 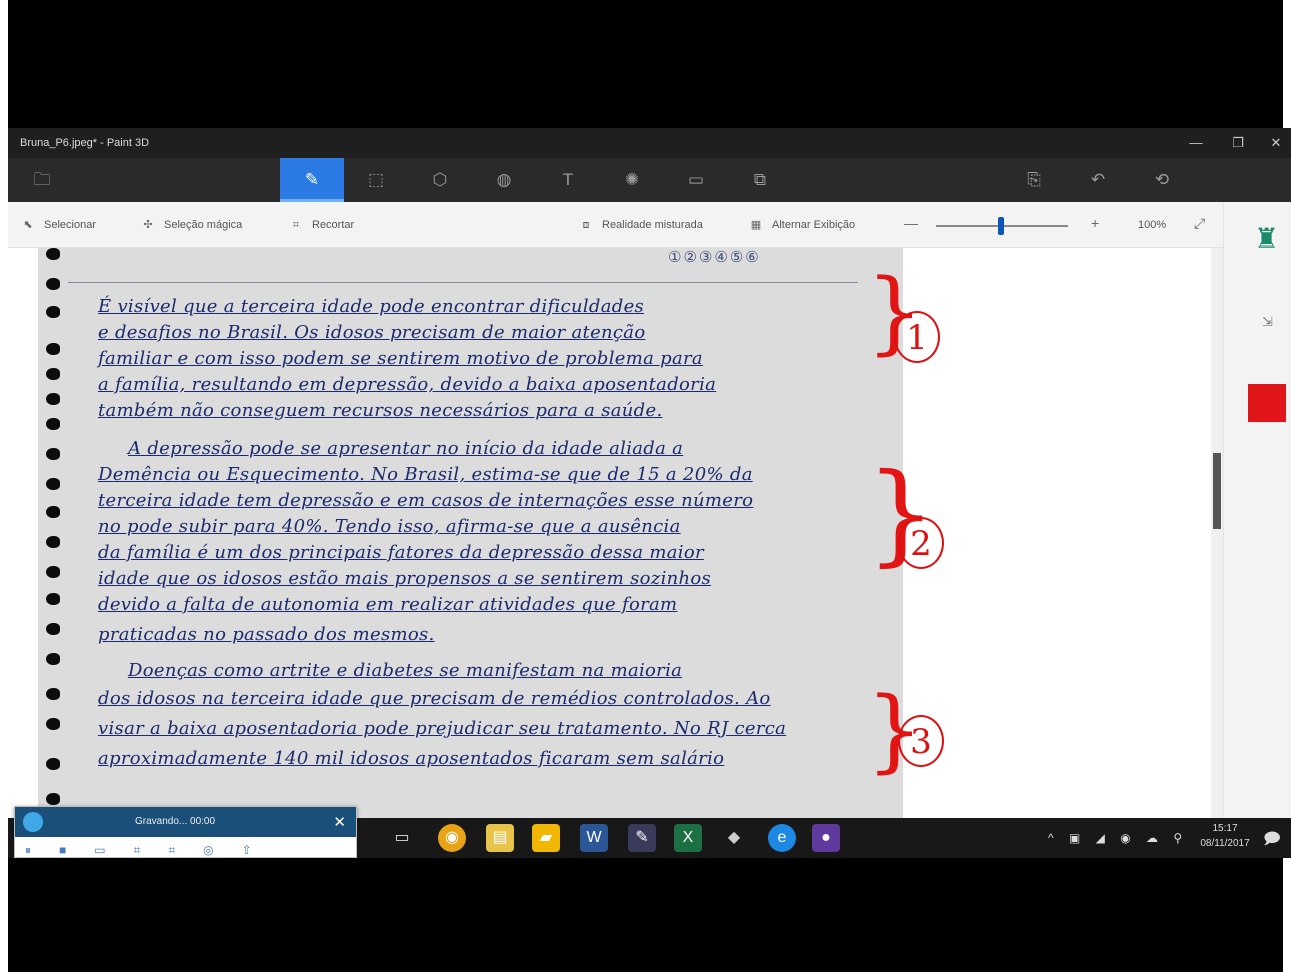 What do you see at coordinates (688, 838) in the screenshot?
I see `excel-icon: X` at bounding box center [688, 838].